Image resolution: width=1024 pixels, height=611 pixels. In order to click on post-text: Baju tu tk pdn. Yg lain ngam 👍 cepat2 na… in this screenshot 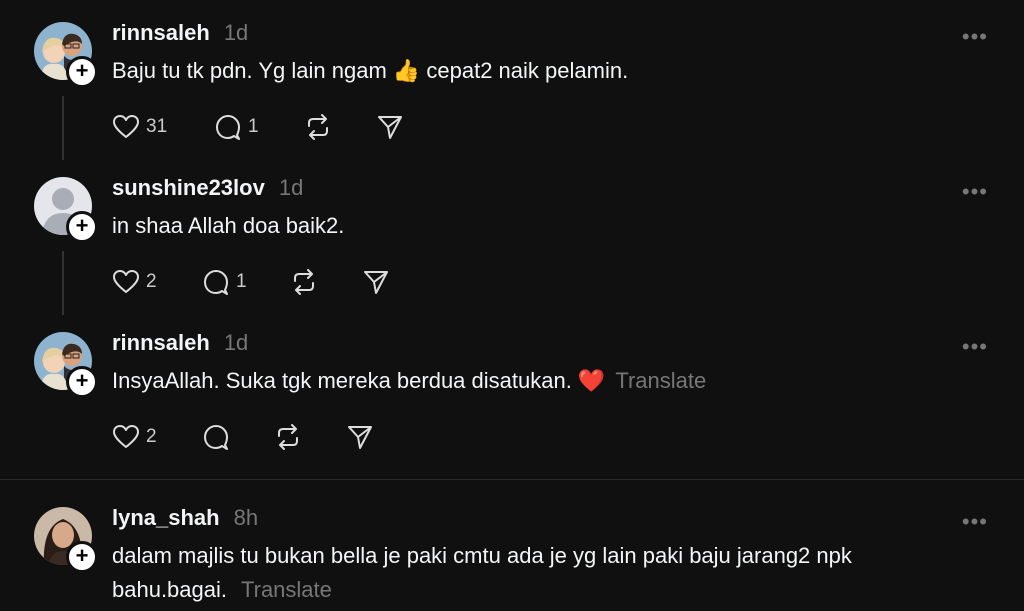, I will do `click(370, 70)`.